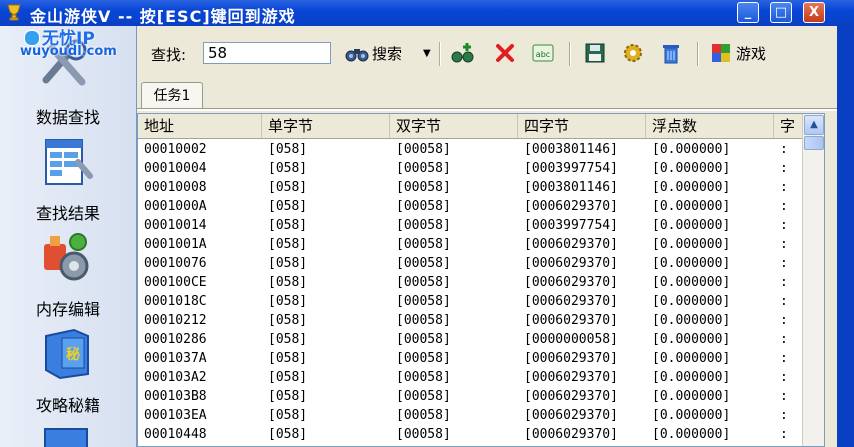 The width and height of the screenshot is (854, 447). I want to click on search-dropdown: ▼, so click(427, 53).